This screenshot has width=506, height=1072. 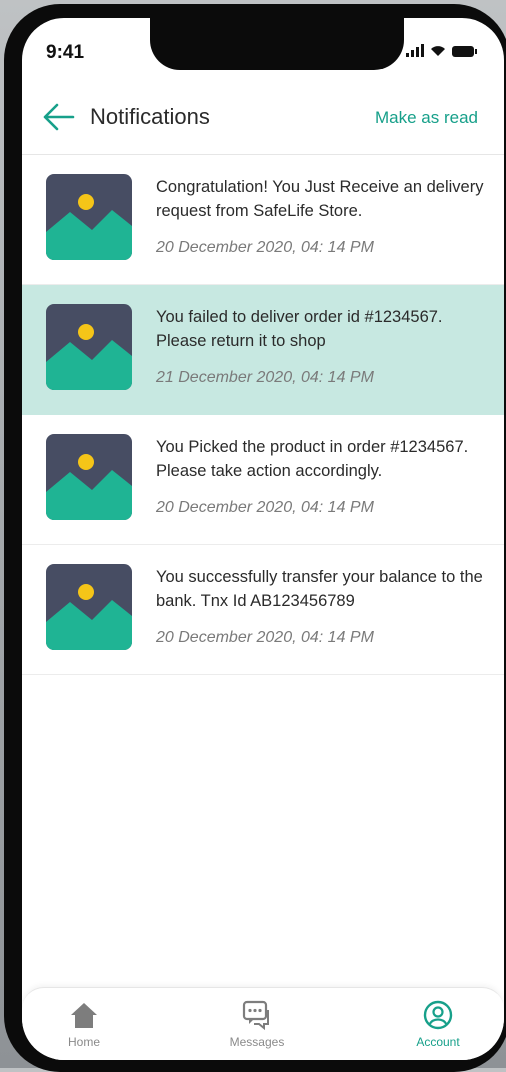 I want to click on chat-icon, so click(x=255, y=1015).